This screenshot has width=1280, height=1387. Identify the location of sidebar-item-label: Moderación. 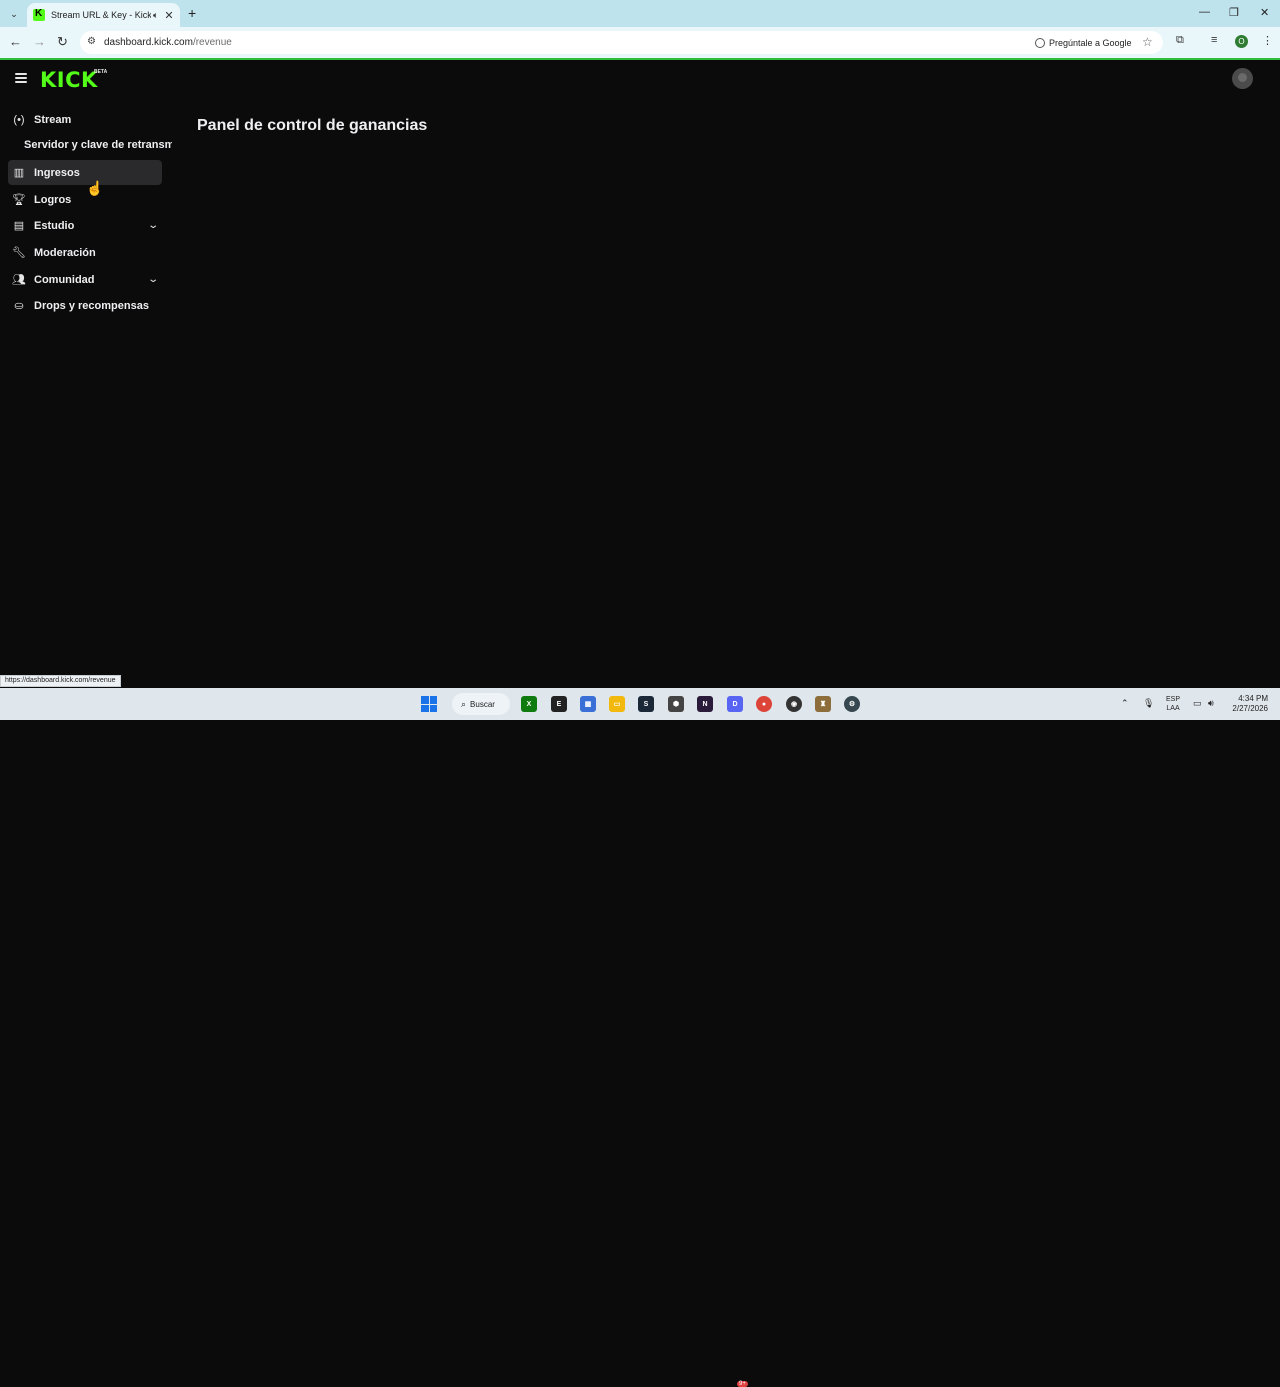
(65, 252).